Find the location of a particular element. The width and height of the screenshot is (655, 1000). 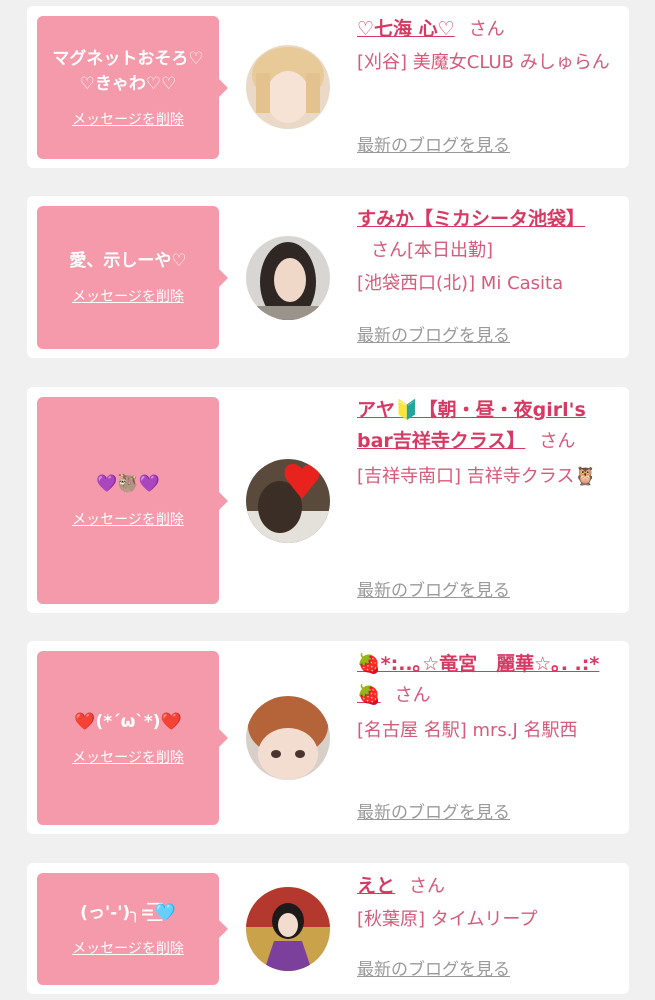

cast-info: すみか【ミカシータ池袋】さん[本日出勤] [池袋西口(北)] Mi Casita is located at coordinates (485, 251).